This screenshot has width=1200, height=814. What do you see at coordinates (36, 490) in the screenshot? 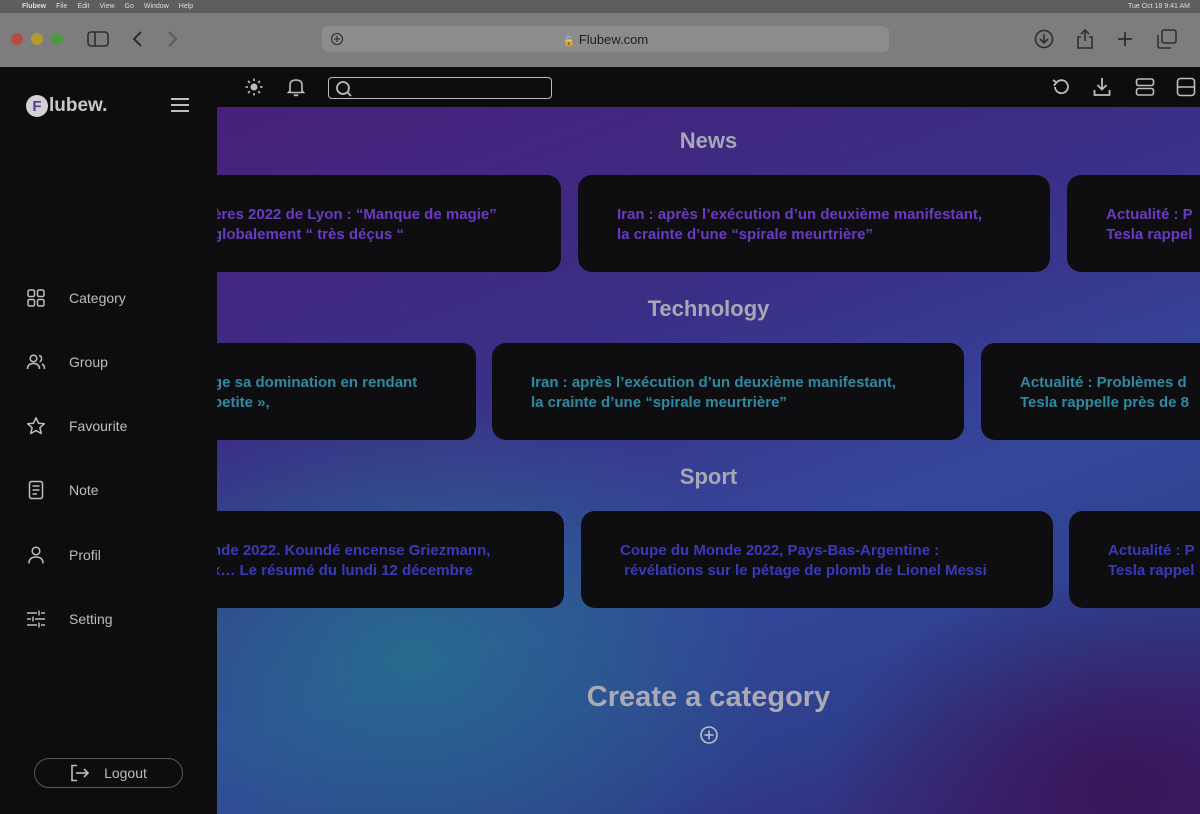
I see `note-icon` at bounding box center [36, 490].